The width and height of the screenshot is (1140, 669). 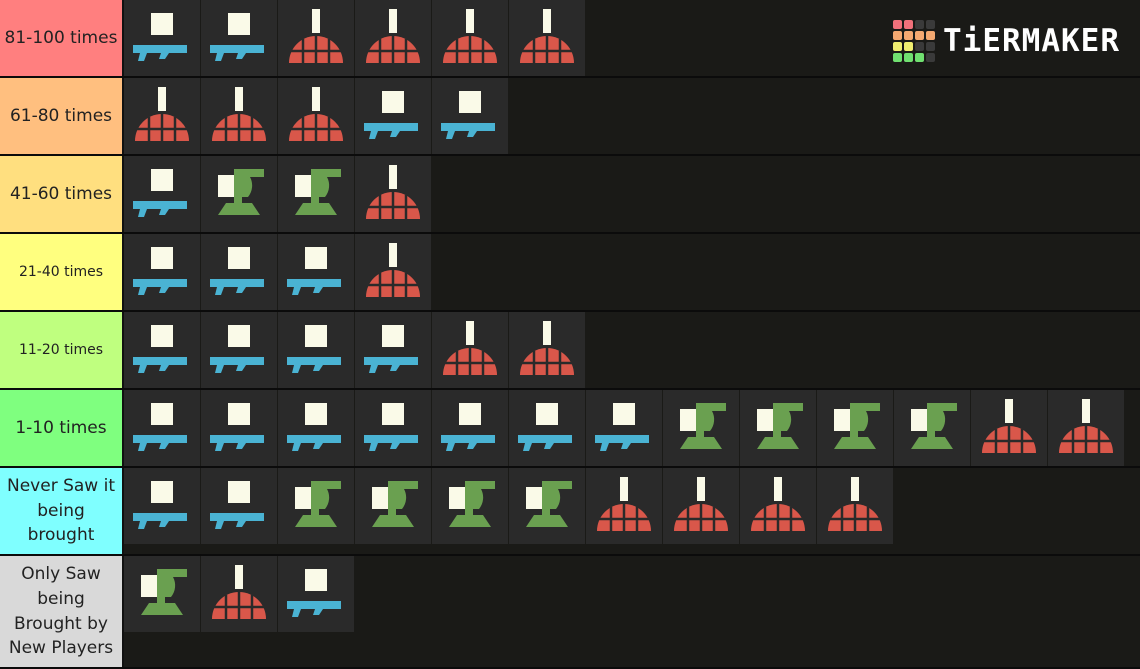 What do you see at coordinates (62, 116) in the screenshot?
I see `tier-label: 61-80 times` at bounding box center [62, 116].